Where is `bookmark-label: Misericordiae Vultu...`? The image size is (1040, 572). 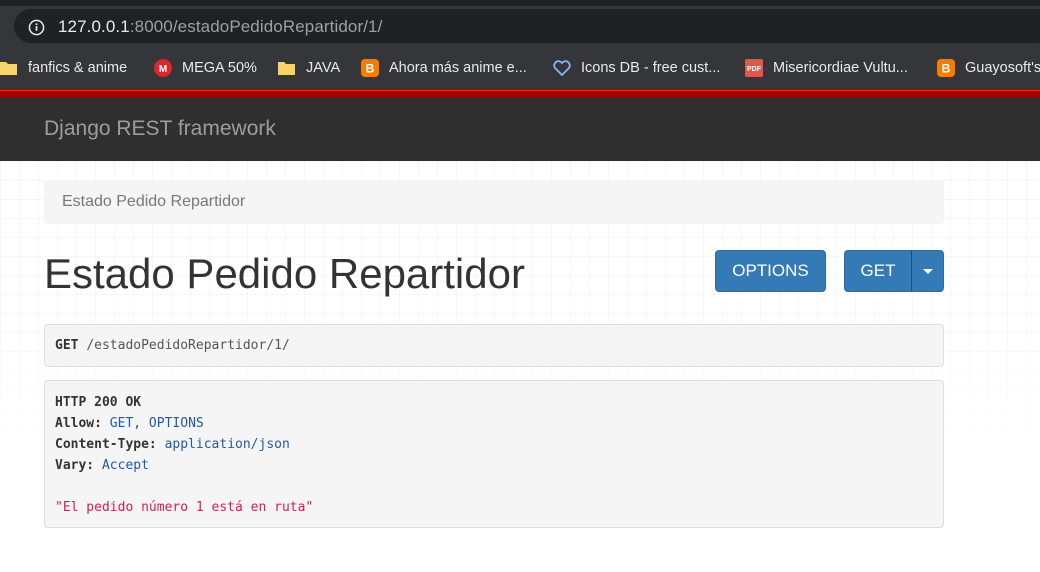 bookmark-label: Misericordiae Vultu... is located at coordinates (840, 68).